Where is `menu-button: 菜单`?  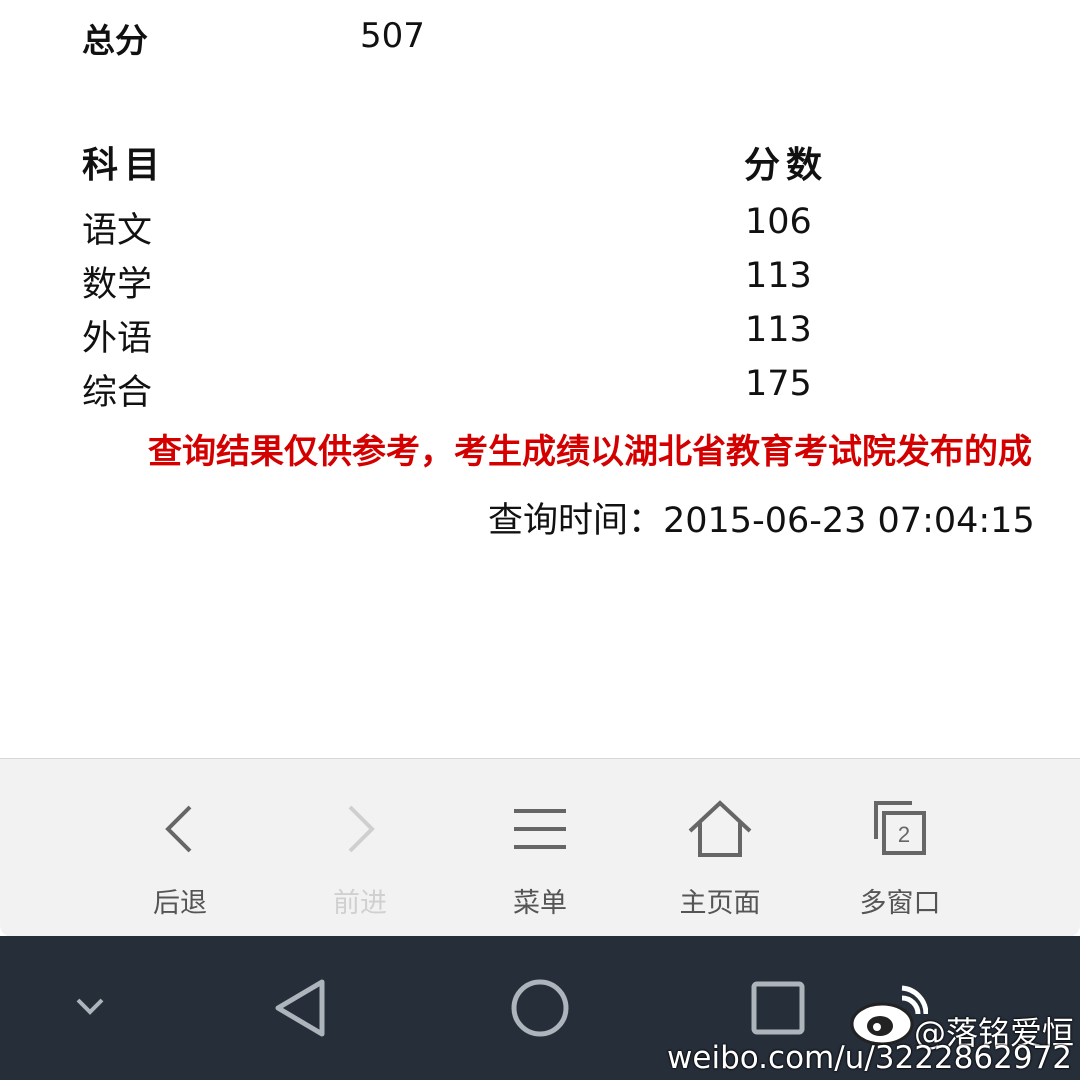 menu-button: 菜单 is located at coordinates (540, 848).